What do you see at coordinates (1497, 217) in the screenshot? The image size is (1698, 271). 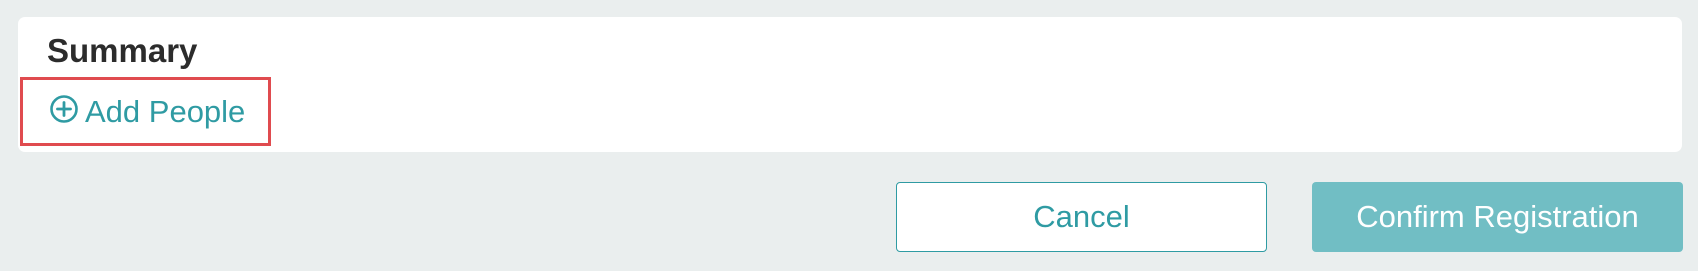 I see `confirm-registration-button: Confirm Registration` at bounding box center [1497, 217].